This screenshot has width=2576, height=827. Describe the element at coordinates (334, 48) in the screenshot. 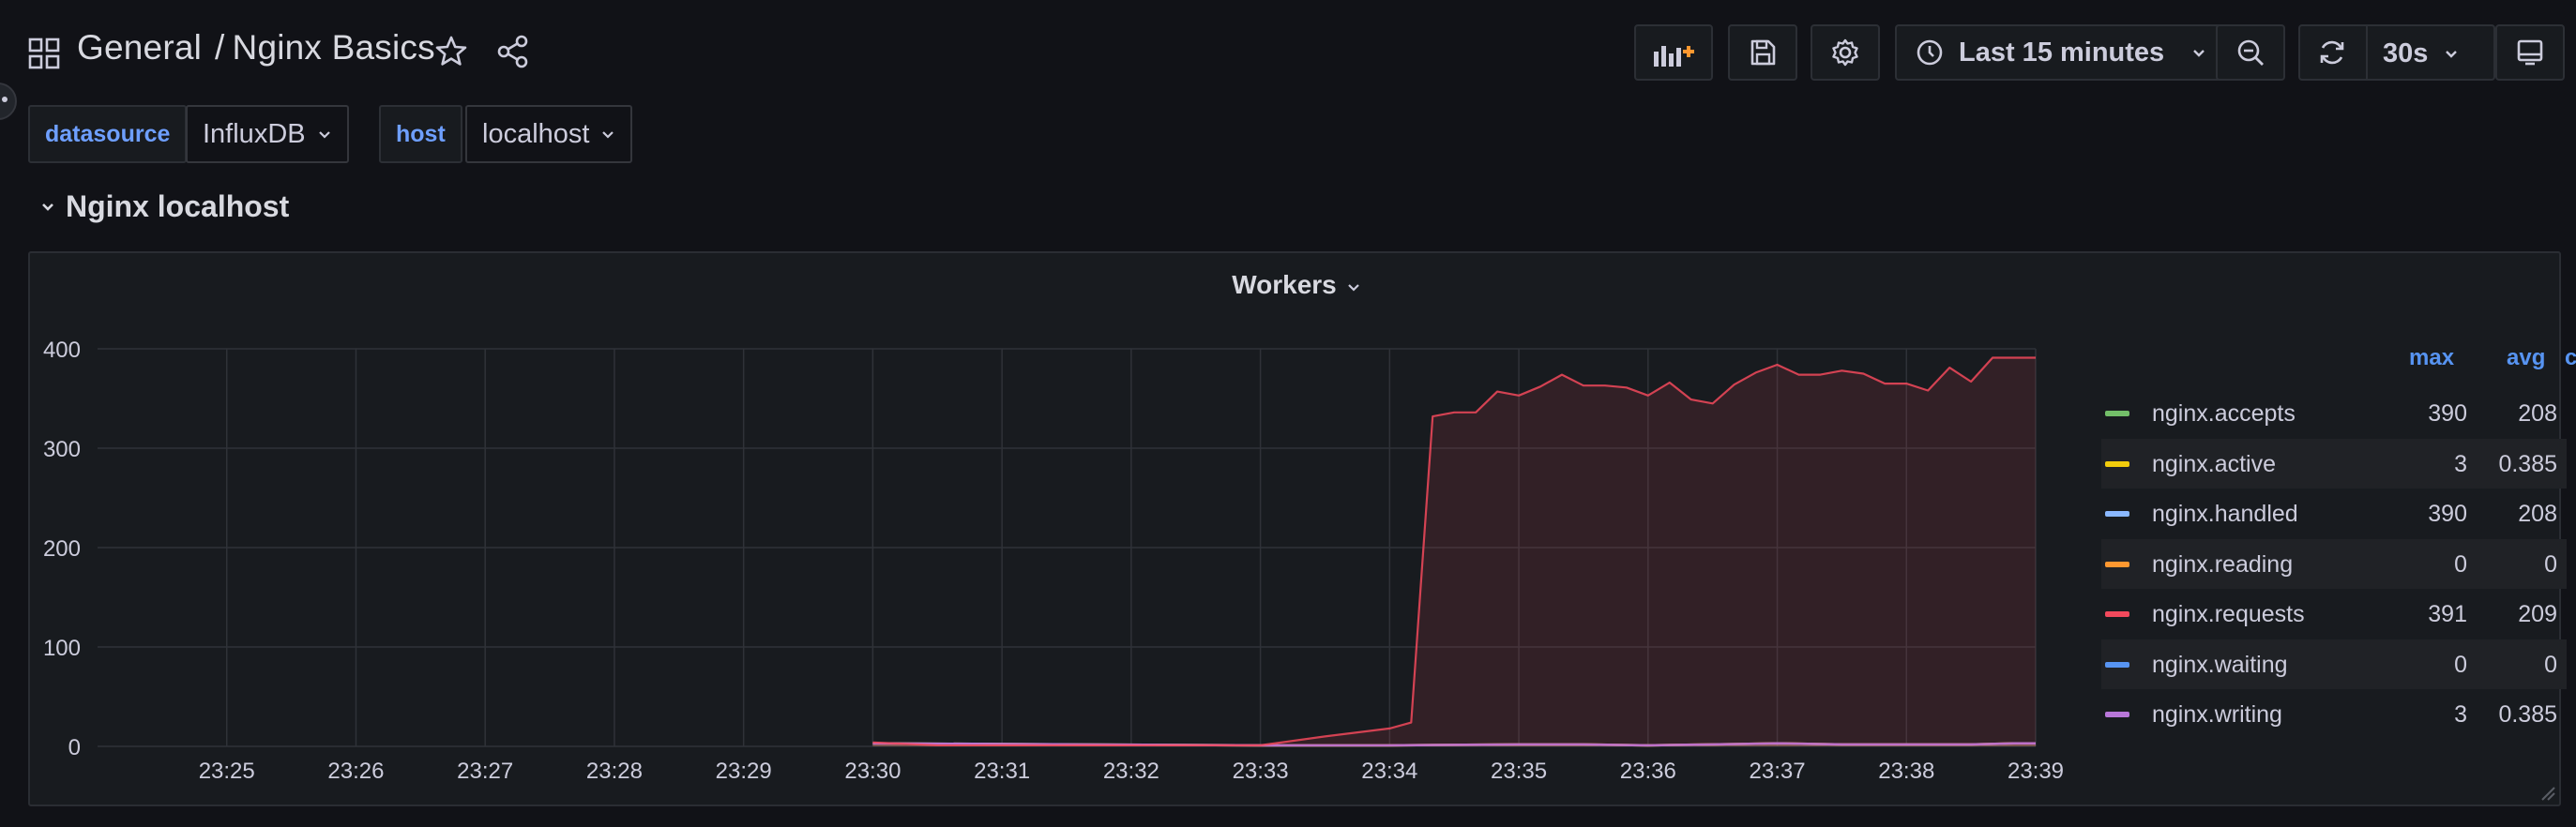

I see `breadcrumb-dashboard-title: Nginx Basics` at that location.